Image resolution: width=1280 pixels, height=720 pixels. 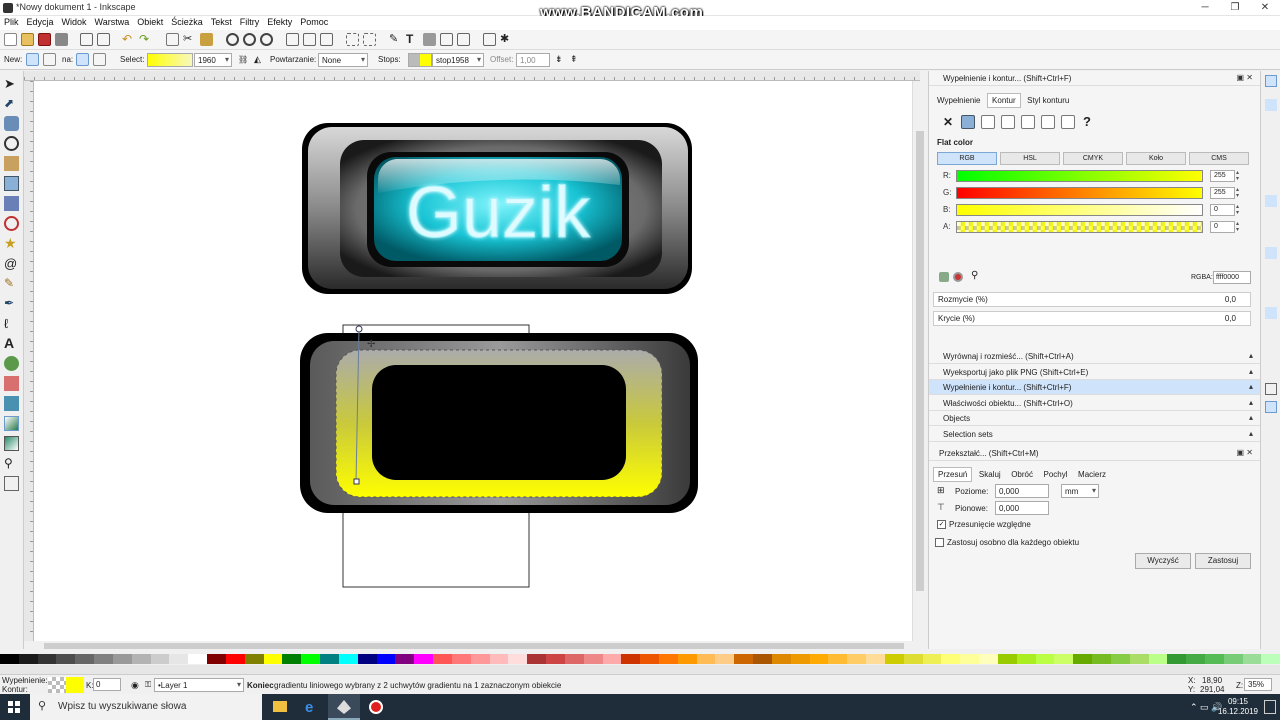 What do you see at coordinates (506, 39) in the screenshot?
I see `preferences-icon: ✱` at bounding box center [506, 39].